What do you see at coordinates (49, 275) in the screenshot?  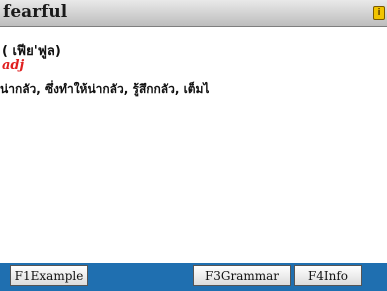 I see `f1-example-button: F1Example` at bounding box center [49, 275].